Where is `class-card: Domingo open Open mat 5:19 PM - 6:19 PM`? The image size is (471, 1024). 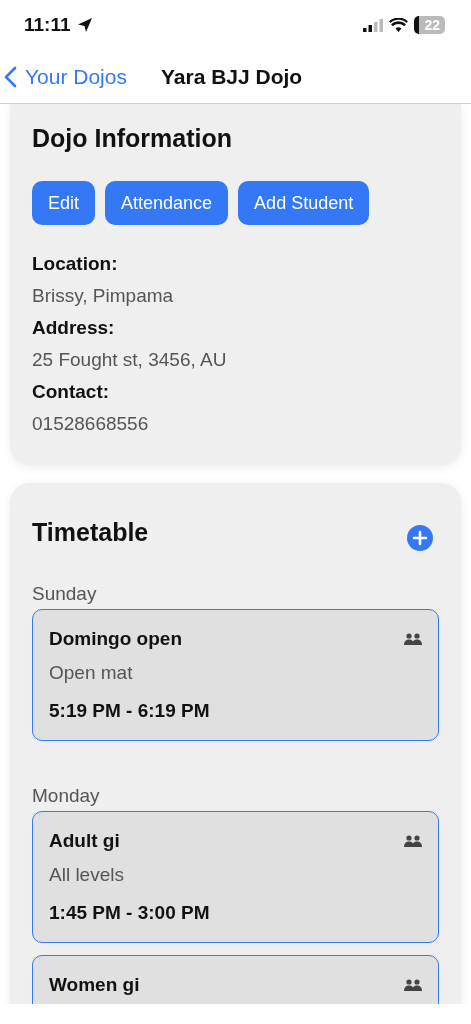 class-card: Domingo open Open mat 5:19 PM - 6:19 PM is located at coordinates (235, 675).